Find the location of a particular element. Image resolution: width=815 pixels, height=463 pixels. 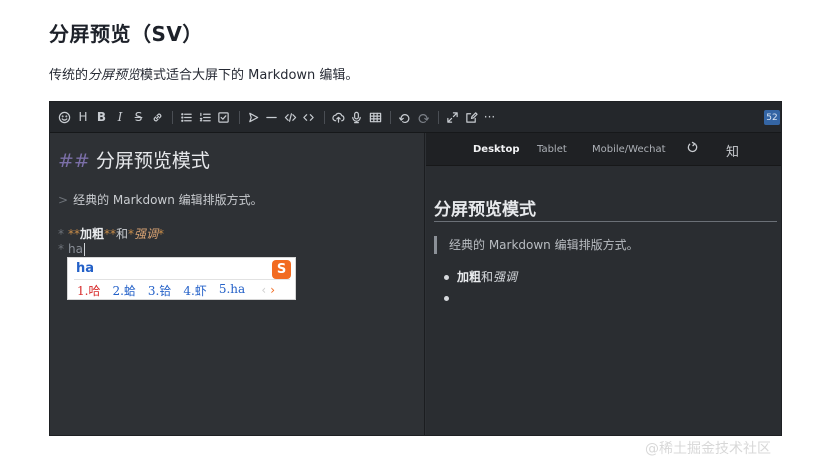

ordered-list-icon is located at coordinates (205, 117).